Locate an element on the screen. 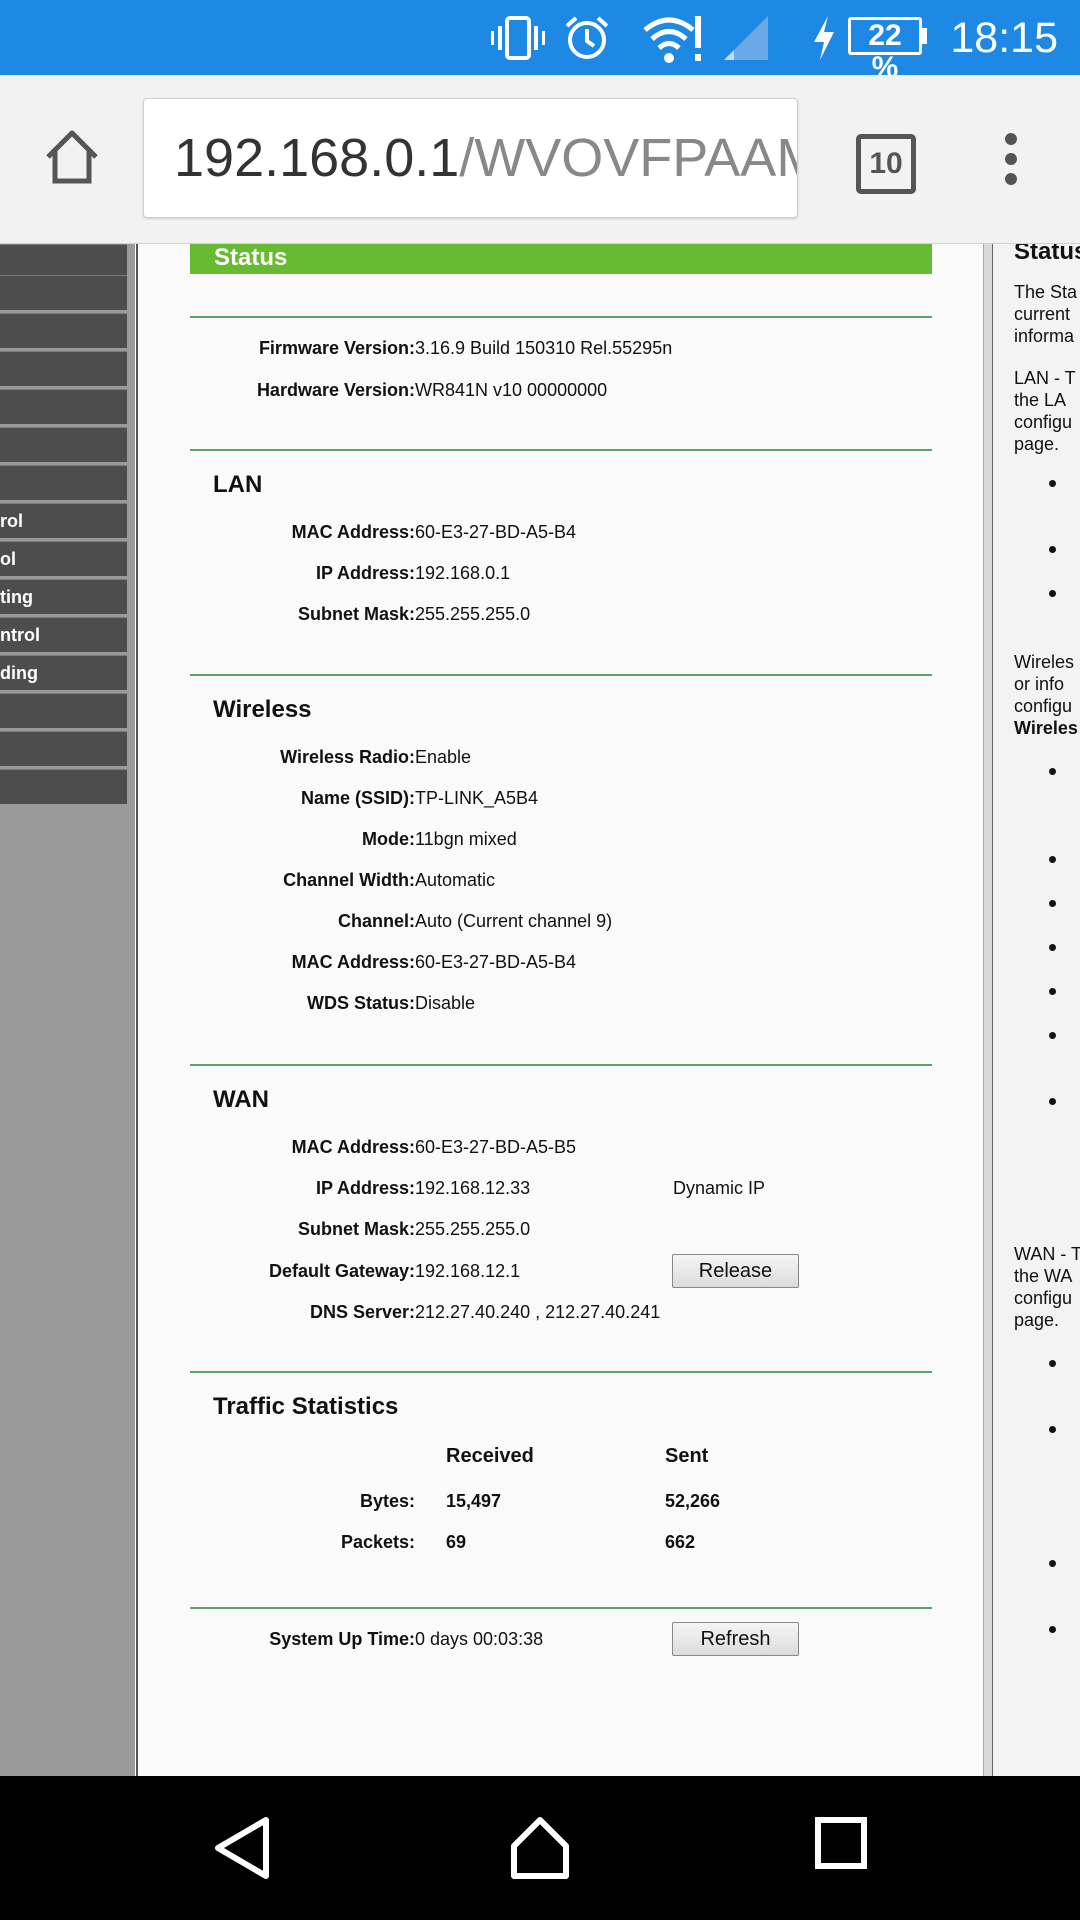 Image resolution: width=1080 pixels, height=1920 pixels. wan-mac-label: MAC Address: is located at coordinates (353, 1147).